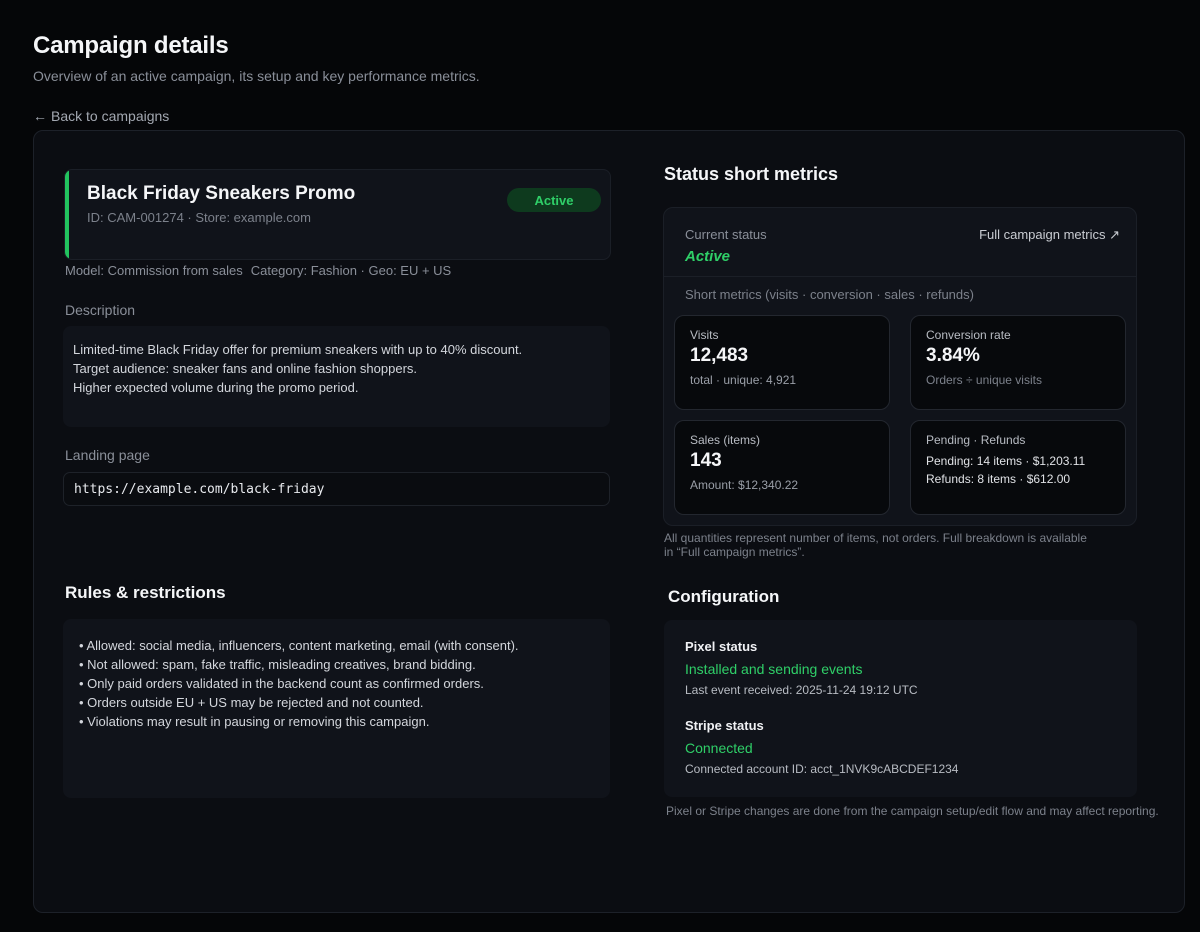 The width and height of the screenshot is (1200, 932). What do you see at coordinates (719, 355) in the screenshot?
I see `visits-value: 12,483` at bounding box center [719, 355].